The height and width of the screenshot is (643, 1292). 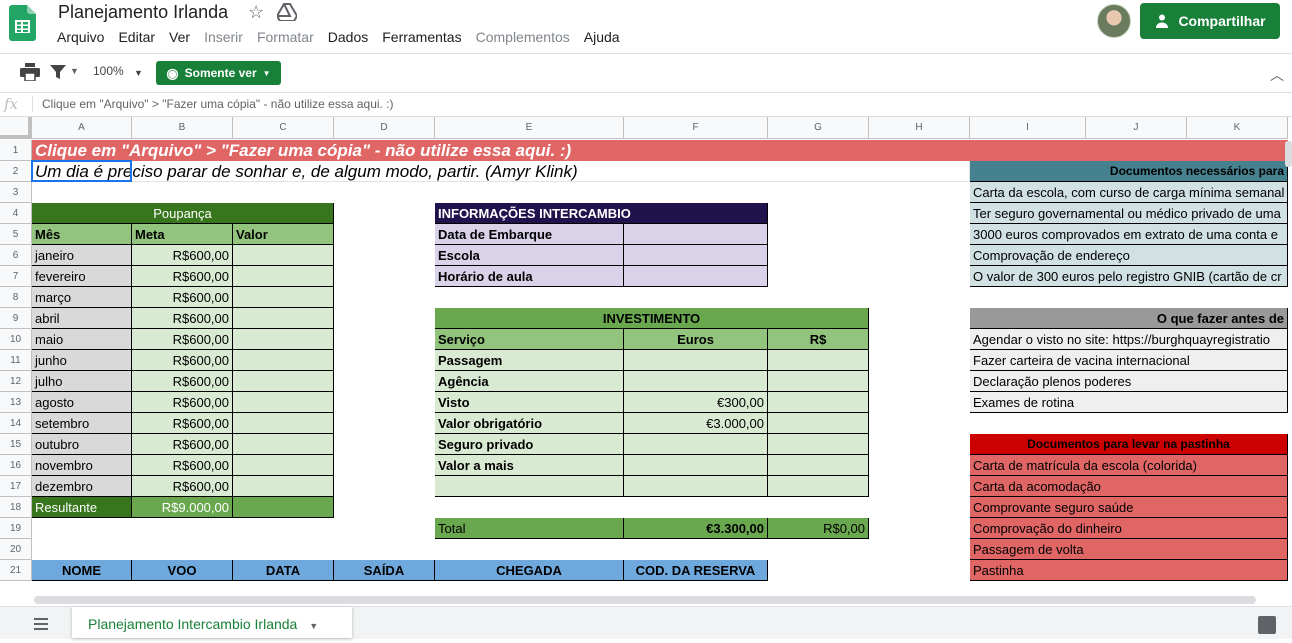 I want to click on savings-header-1: Meta, so click(x=182, y=234).